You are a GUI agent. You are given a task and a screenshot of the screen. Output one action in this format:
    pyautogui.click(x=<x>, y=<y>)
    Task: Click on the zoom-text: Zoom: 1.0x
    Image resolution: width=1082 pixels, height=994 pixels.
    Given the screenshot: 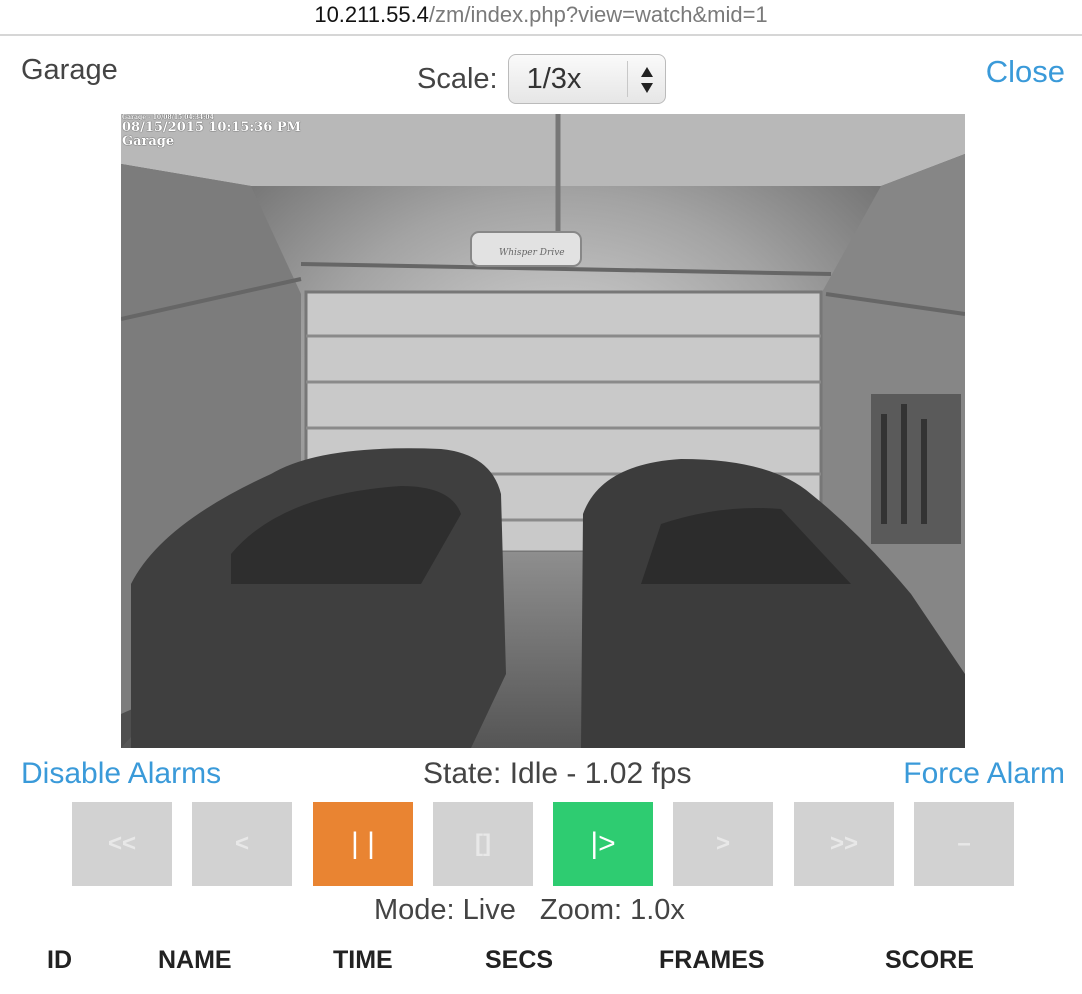 What is the action you would take?
    pyautogui.click(x=612, y=910)
    